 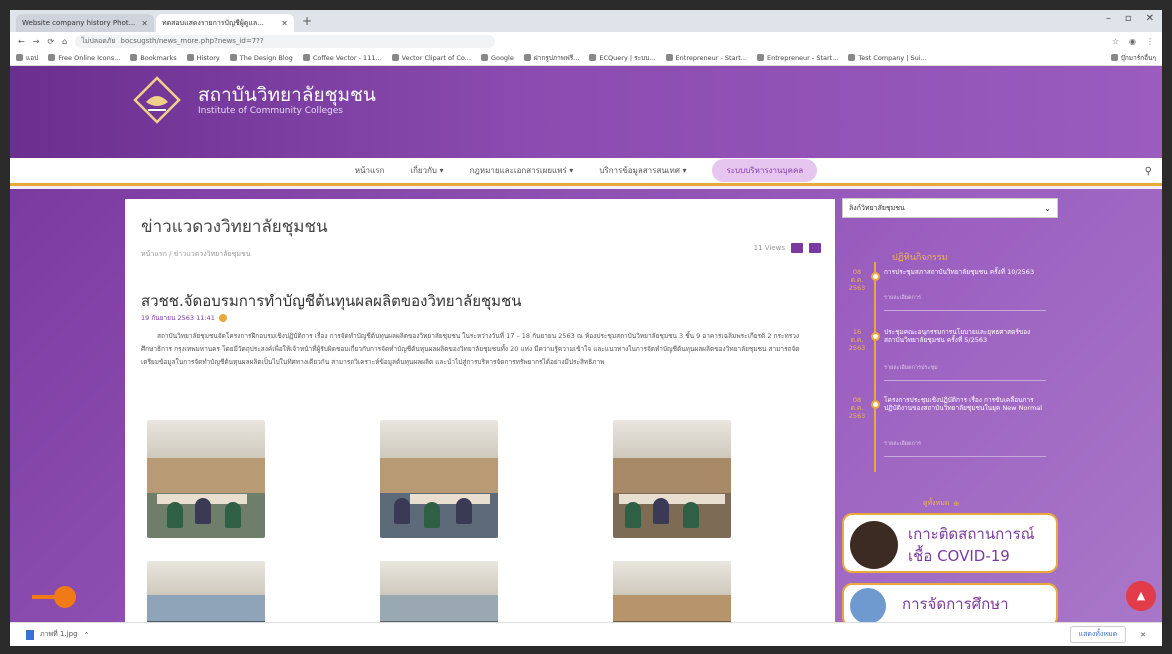 I want to click on event-date: 08 ต.ค. 2563, so click(x=857, y=408).